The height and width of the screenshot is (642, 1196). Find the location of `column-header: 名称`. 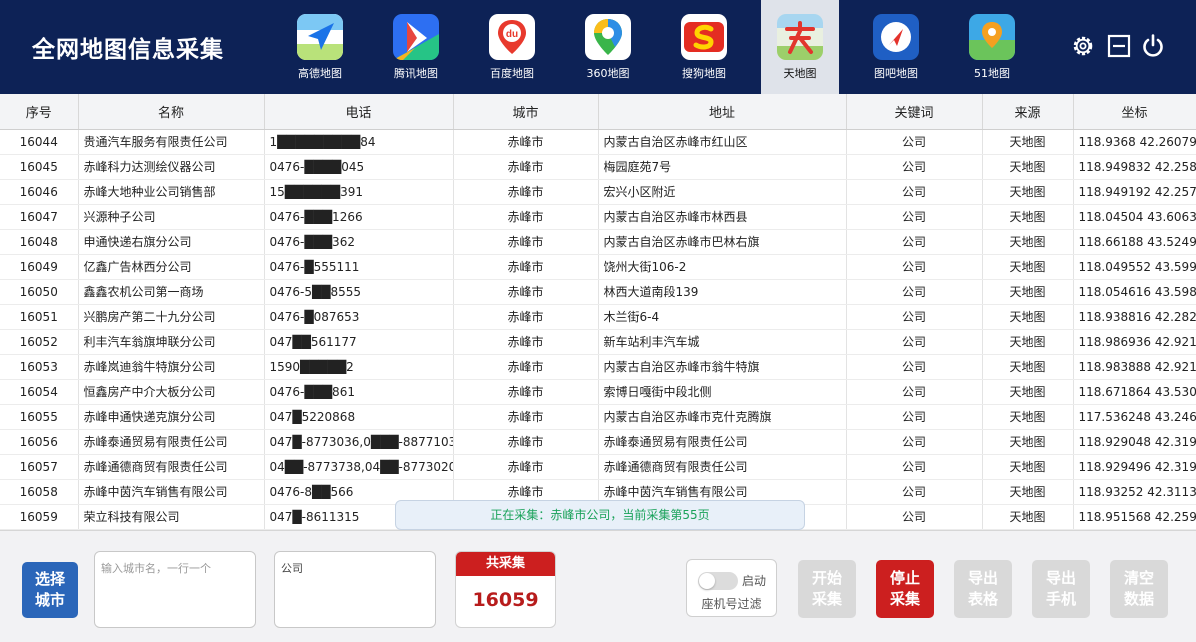

column-header: 名称 is located at coordinates (171, 112).